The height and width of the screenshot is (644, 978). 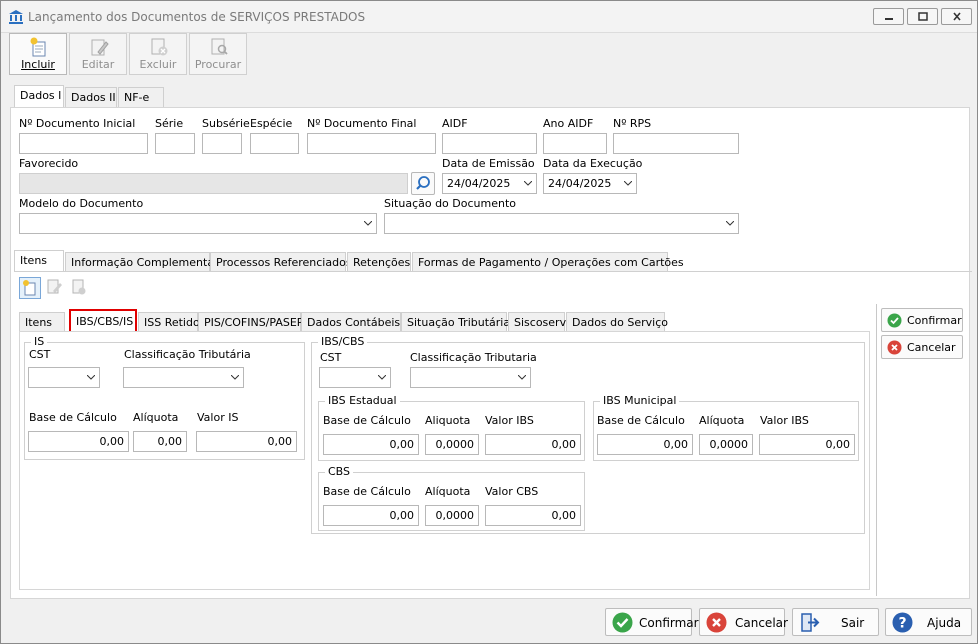 What do you see at coordinates (226, 123) in the screenshot?
I see `subserie-label: Subsérie` at bounding box center [226, 123].